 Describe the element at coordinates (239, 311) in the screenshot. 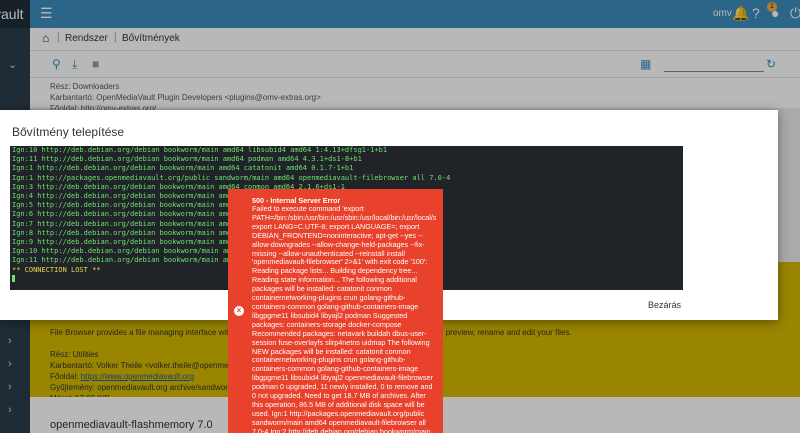

I see `close-icon: ×` at that location.